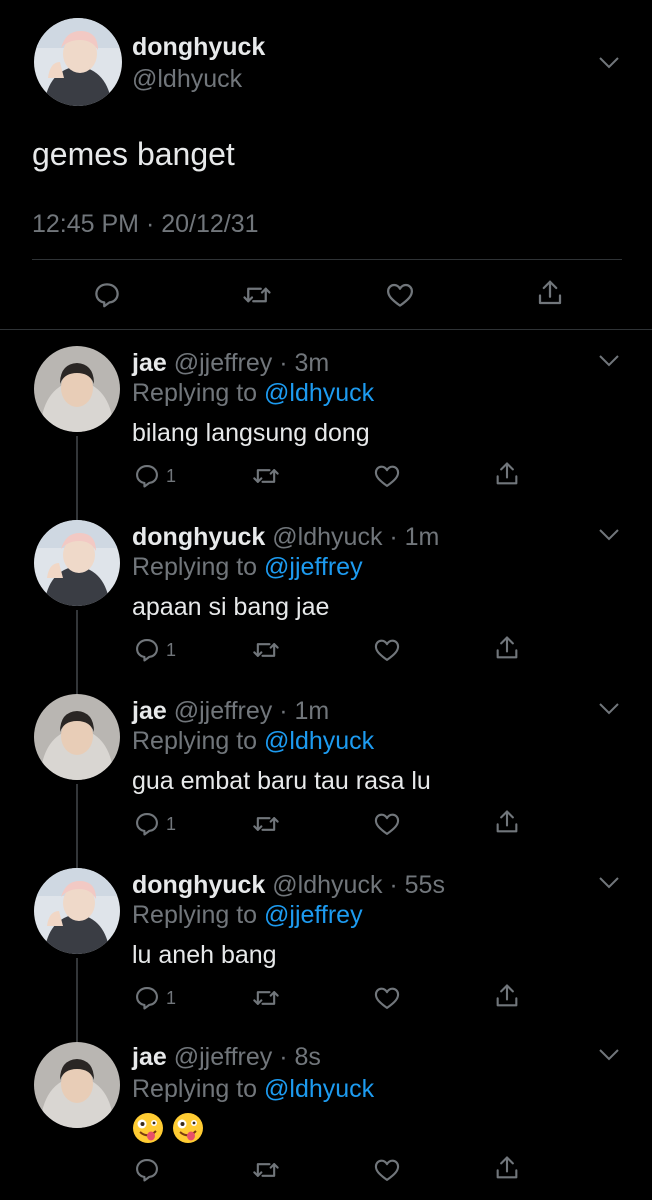 The height and width of the screenshot is (1200, 652). I want to click on tweet-text: gemes banget, so click(133, 154).